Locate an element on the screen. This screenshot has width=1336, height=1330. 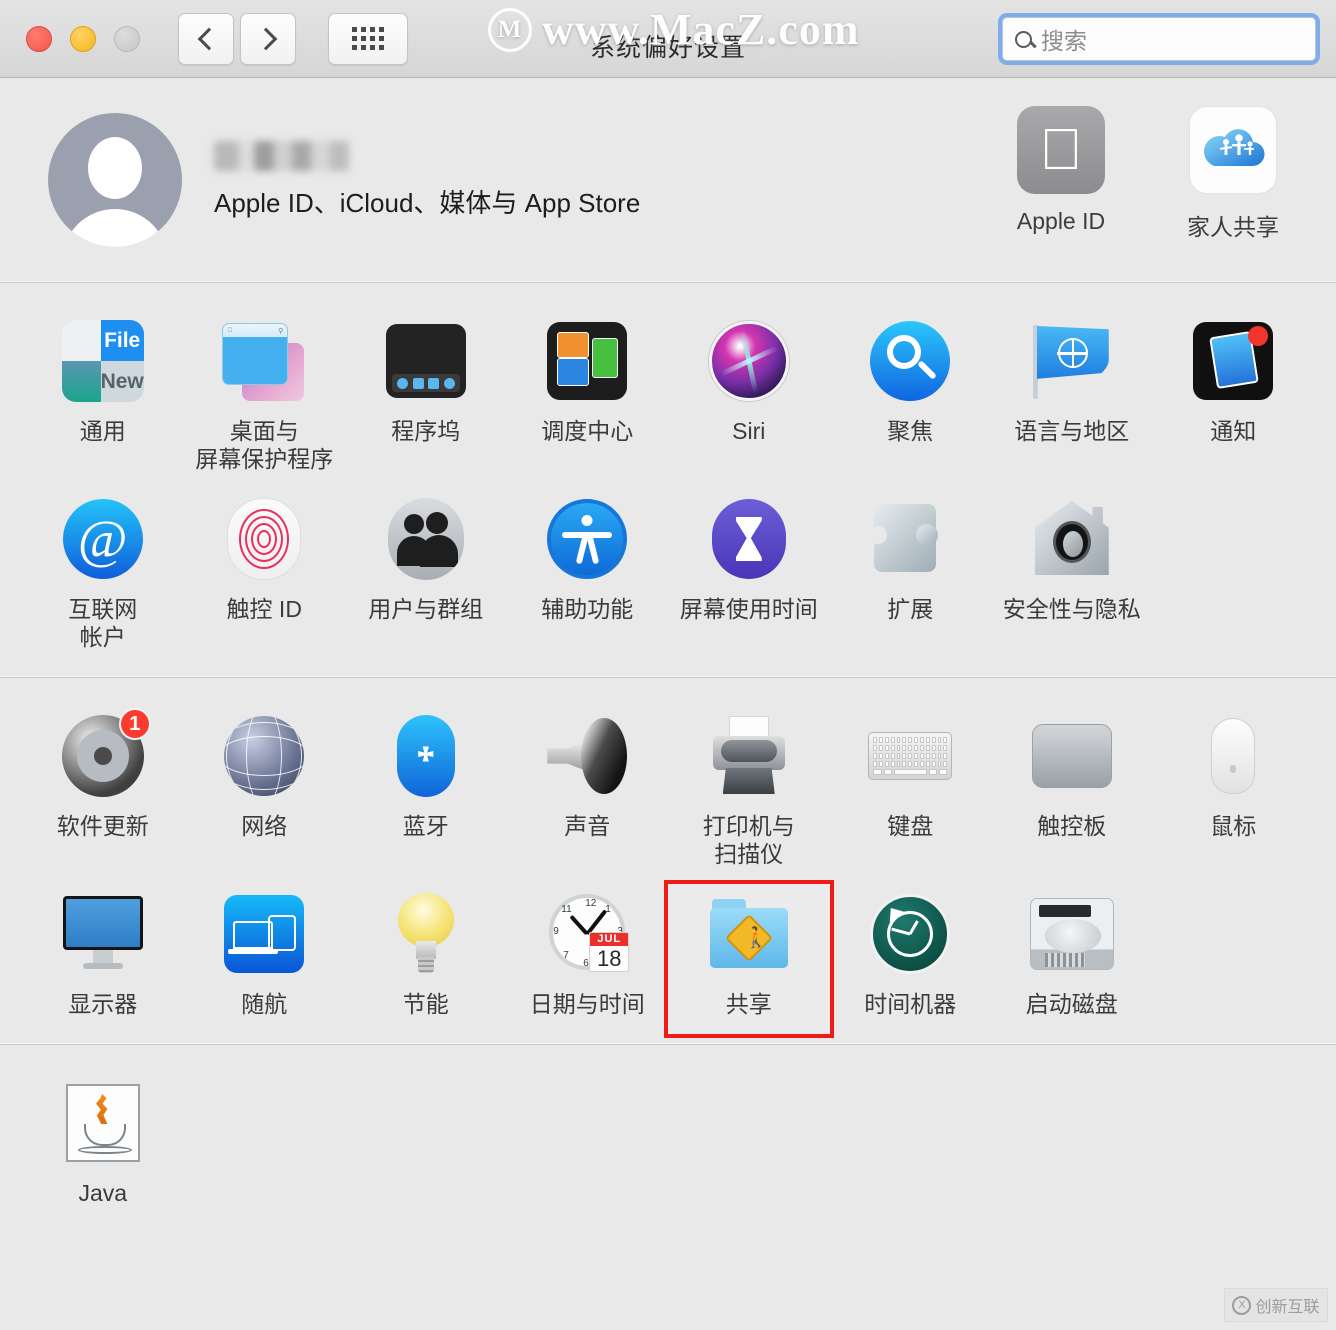
dock-icon is located at coordinates (426, 361).